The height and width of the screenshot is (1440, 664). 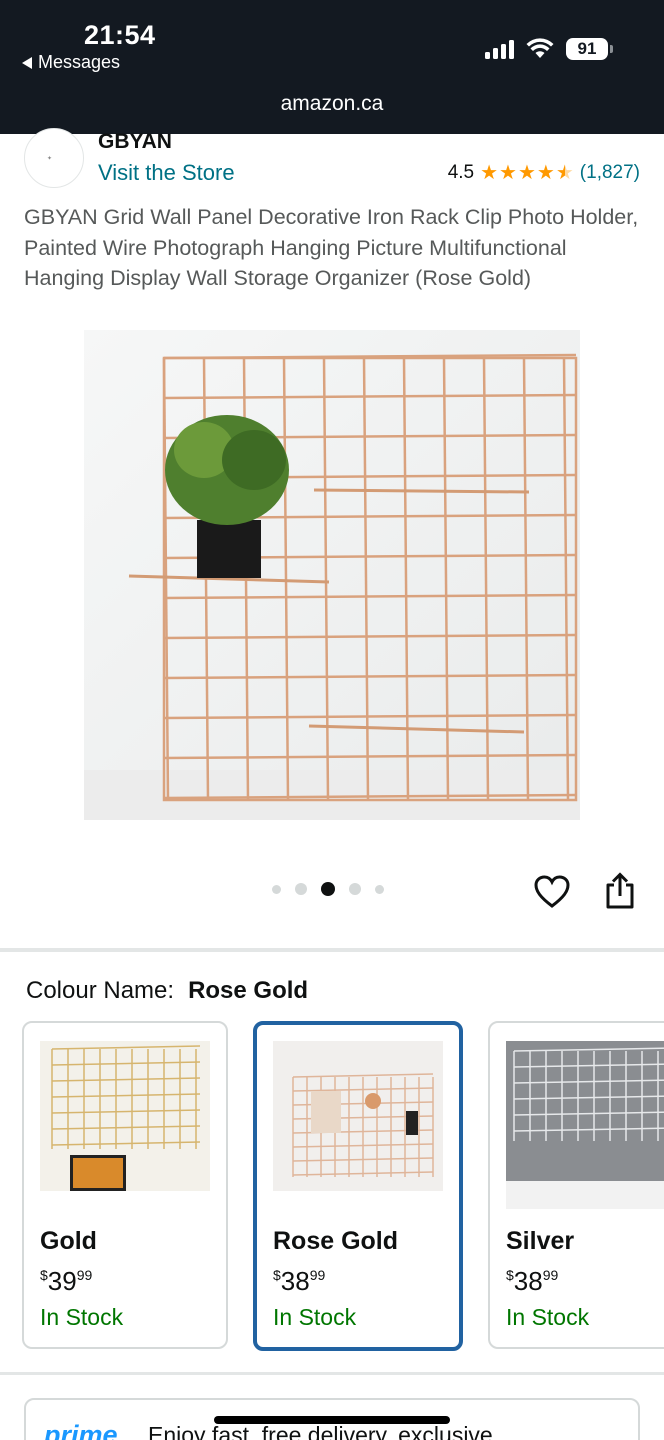 I want to click on brand-name: GBYAN, so click(x=135, y=141).